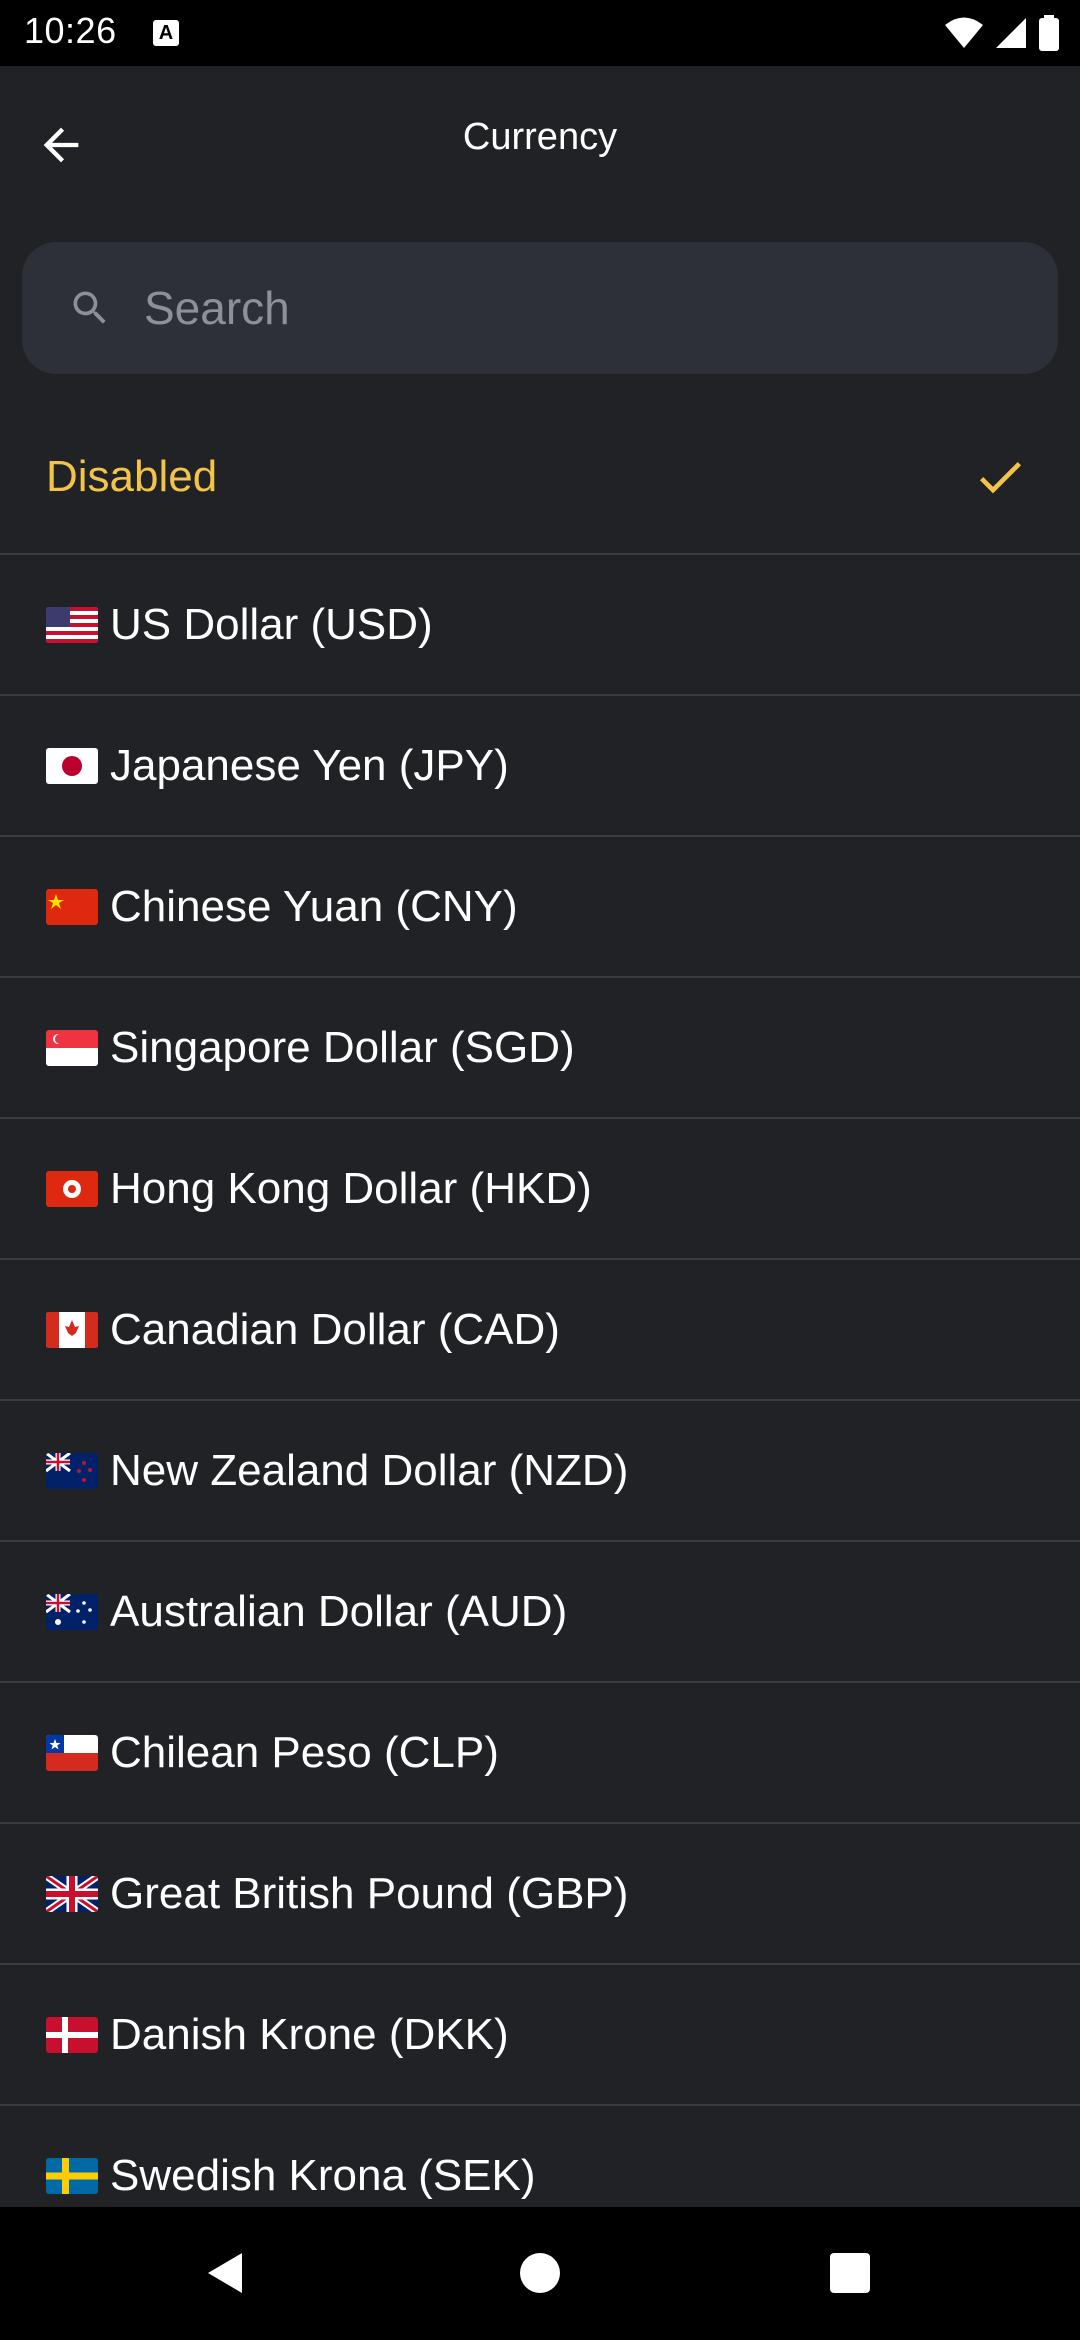 The height and width of the screenshot is (2340, 1080). What do you see at coordinates (72, 906) in the screenshot?
I see `cn-flag-icon` at bounding box center [72, 906].